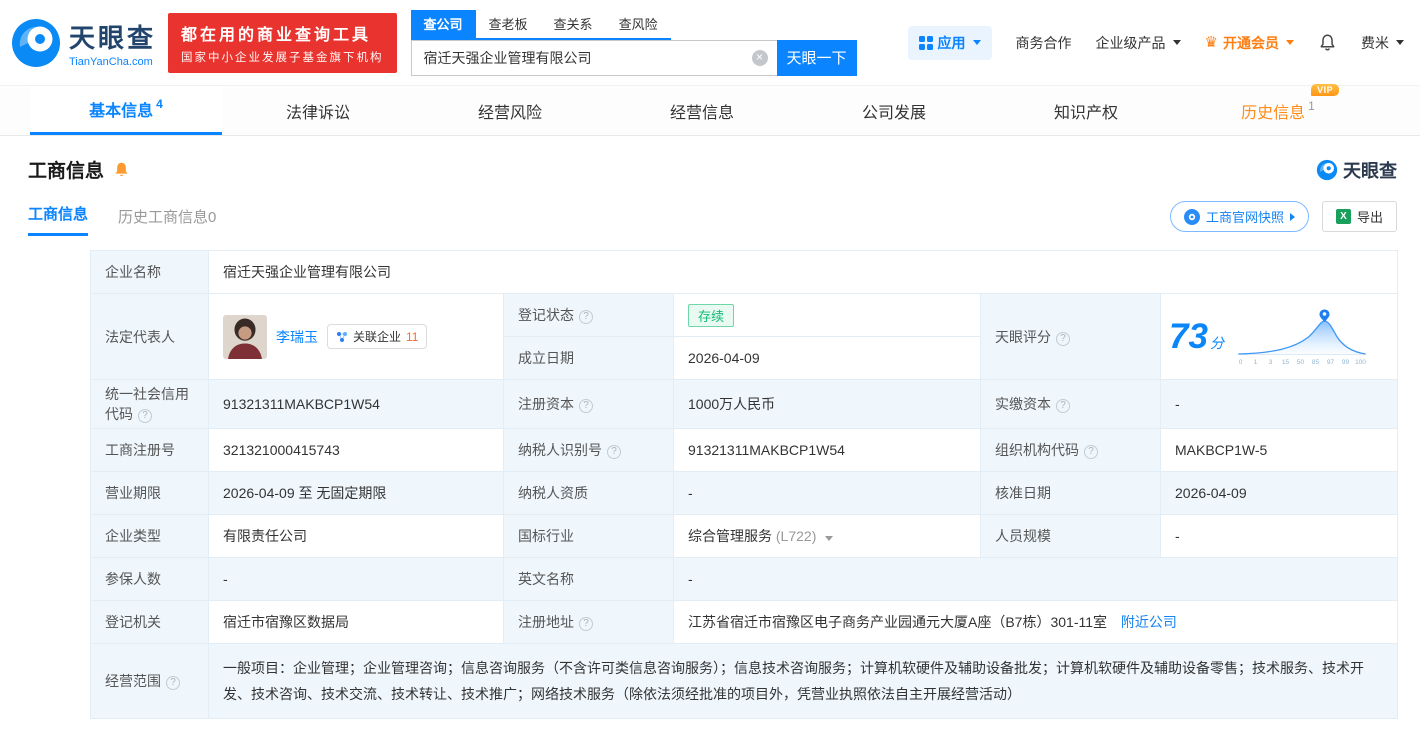 The image size is (1420, 735). Describe the element at coordinates (1327, 42) in the screenshot. I see `notification-bell-icon` at that location.